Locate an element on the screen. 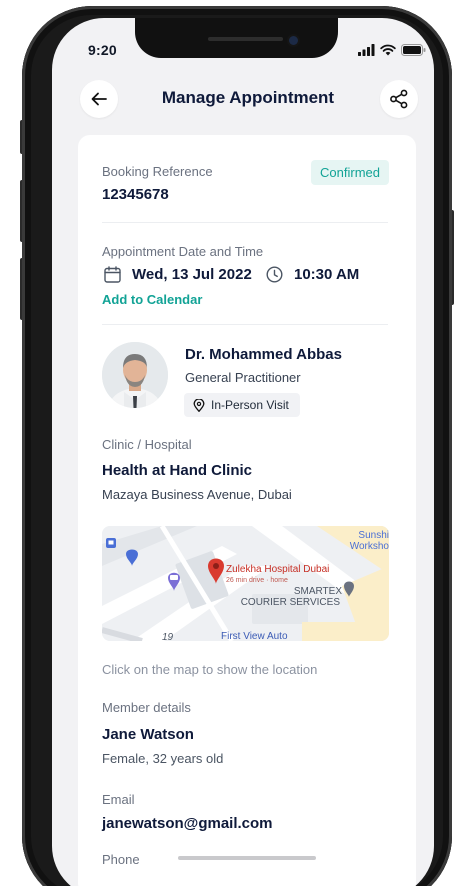 The height and width of the screenshot is (886, 469). status-time: 9:20 is located at coordinates (102, 50).